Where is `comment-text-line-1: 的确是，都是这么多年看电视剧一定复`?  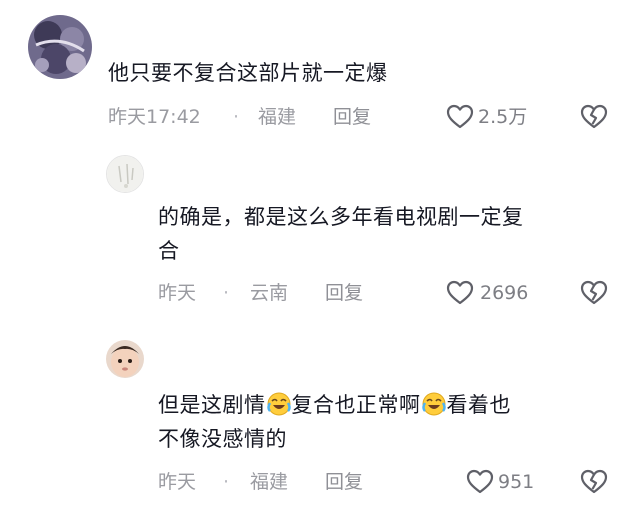 comment-text-line-1: 的确是，都是这么多年看电视剧一定复 is located at coordinates (341, 217).